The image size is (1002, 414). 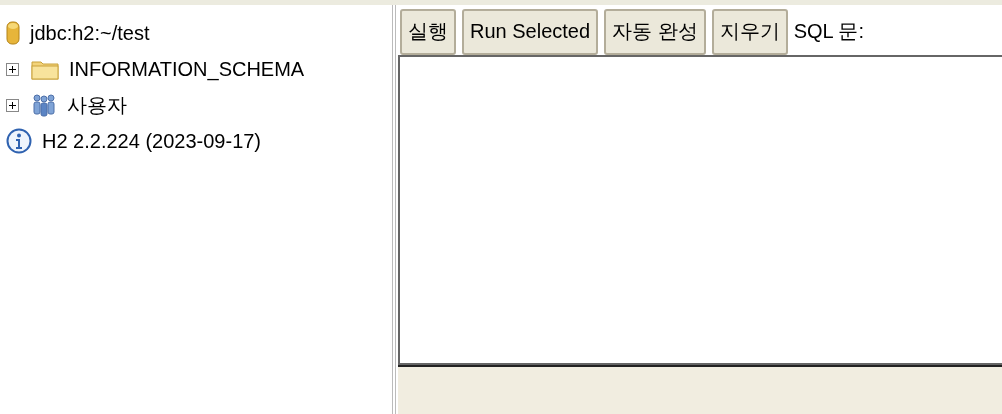 I want to click on info-icon, so click(x=19, y=141).